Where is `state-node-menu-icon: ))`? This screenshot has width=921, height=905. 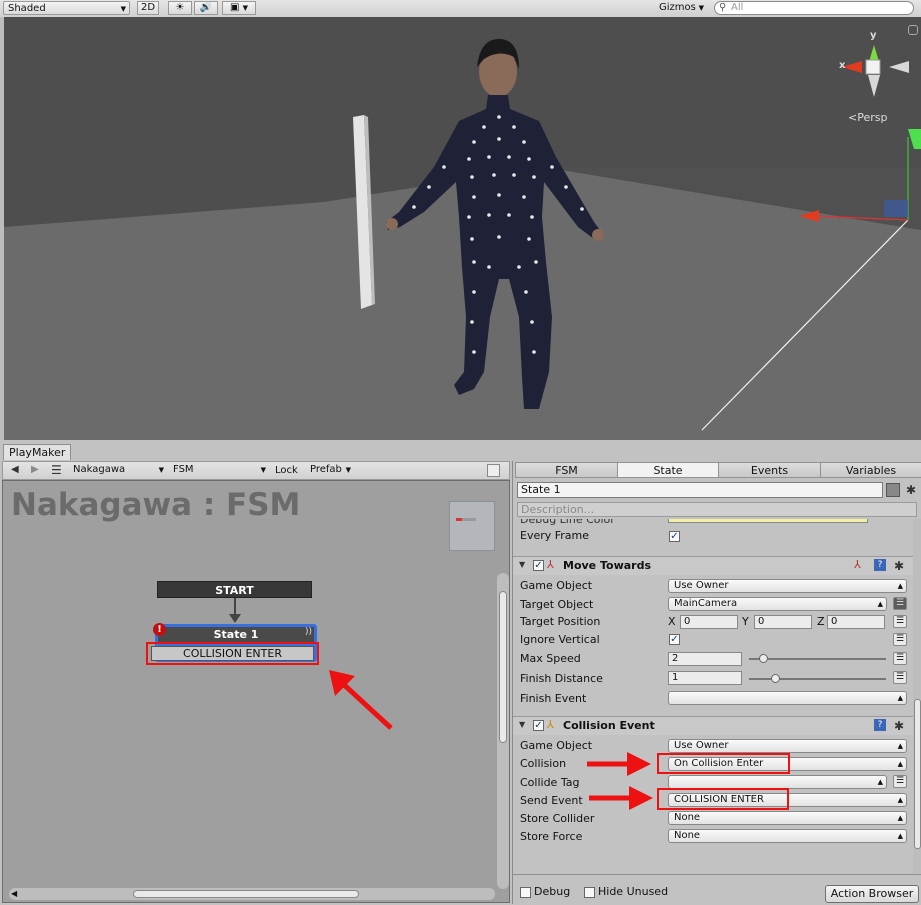
state-node-menu-icon: )) is located at coordinates (308, 632).